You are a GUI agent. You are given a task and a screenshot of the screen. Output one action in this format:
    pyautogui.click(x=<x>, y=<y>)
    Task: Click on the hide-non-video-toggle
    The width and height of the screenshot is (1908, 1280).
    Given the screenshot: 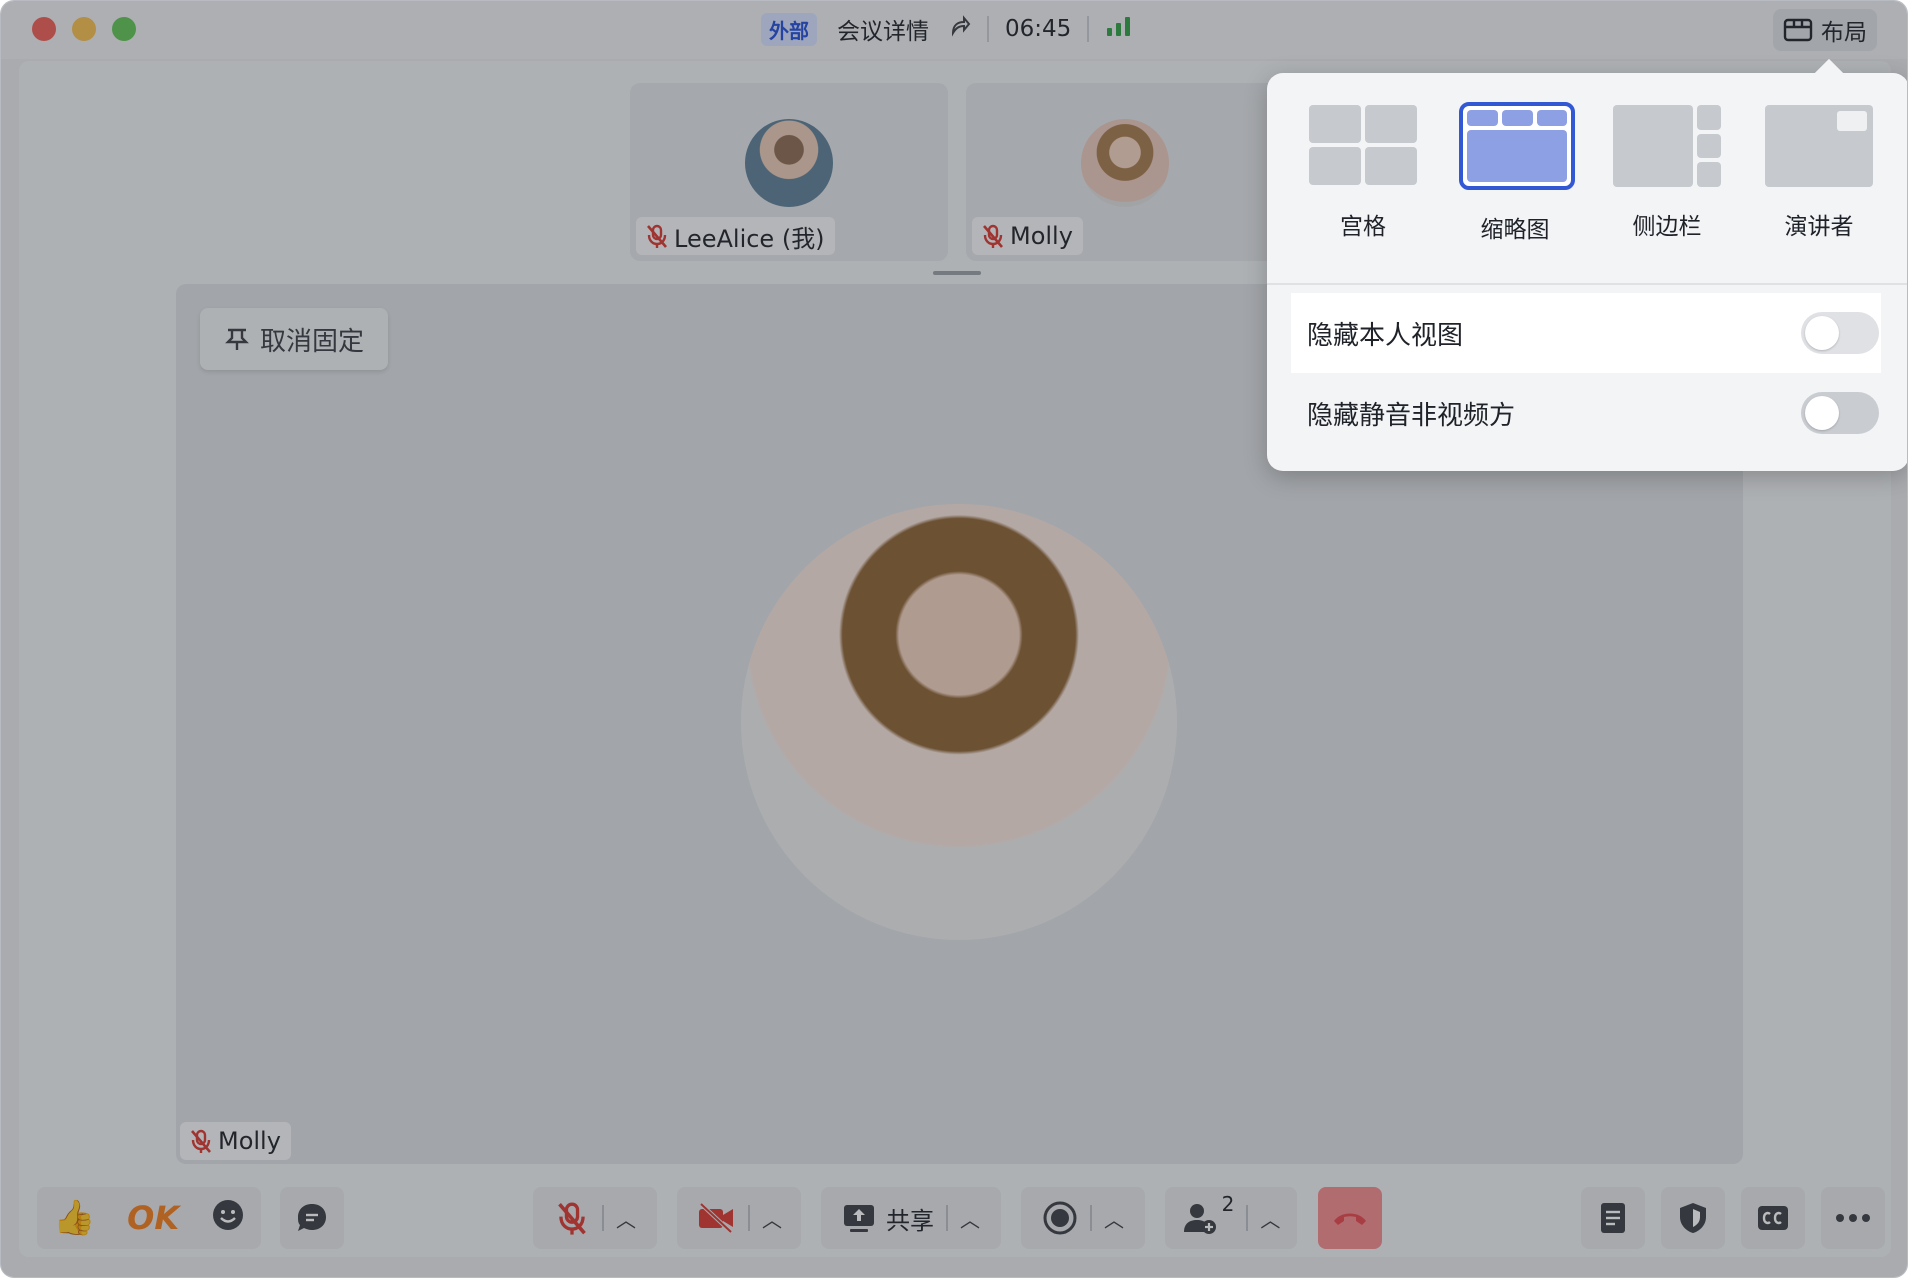 What is the action you would take?
    pyautogui.click(x=1840, y=413)
    